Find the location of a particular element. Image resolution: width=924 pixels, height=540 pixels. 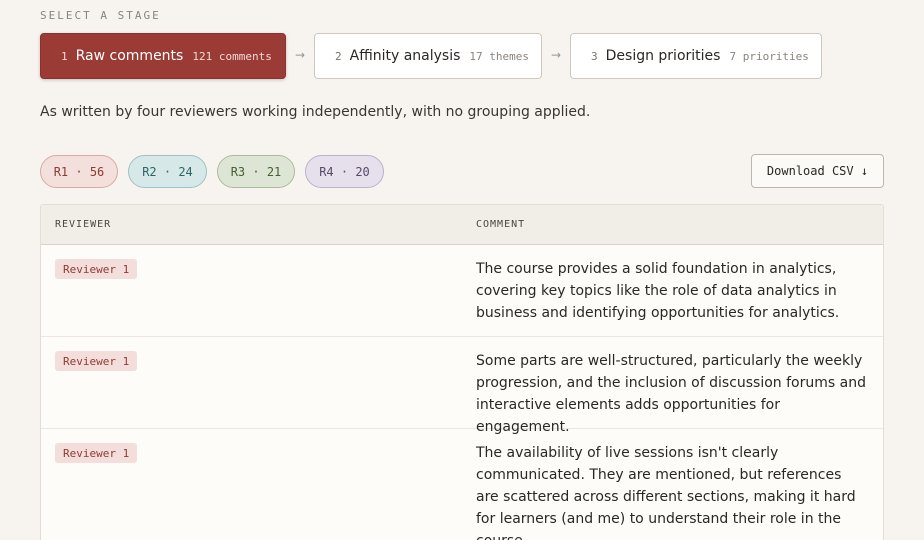

stage-number: 2 is located at coordinates (338, 56).